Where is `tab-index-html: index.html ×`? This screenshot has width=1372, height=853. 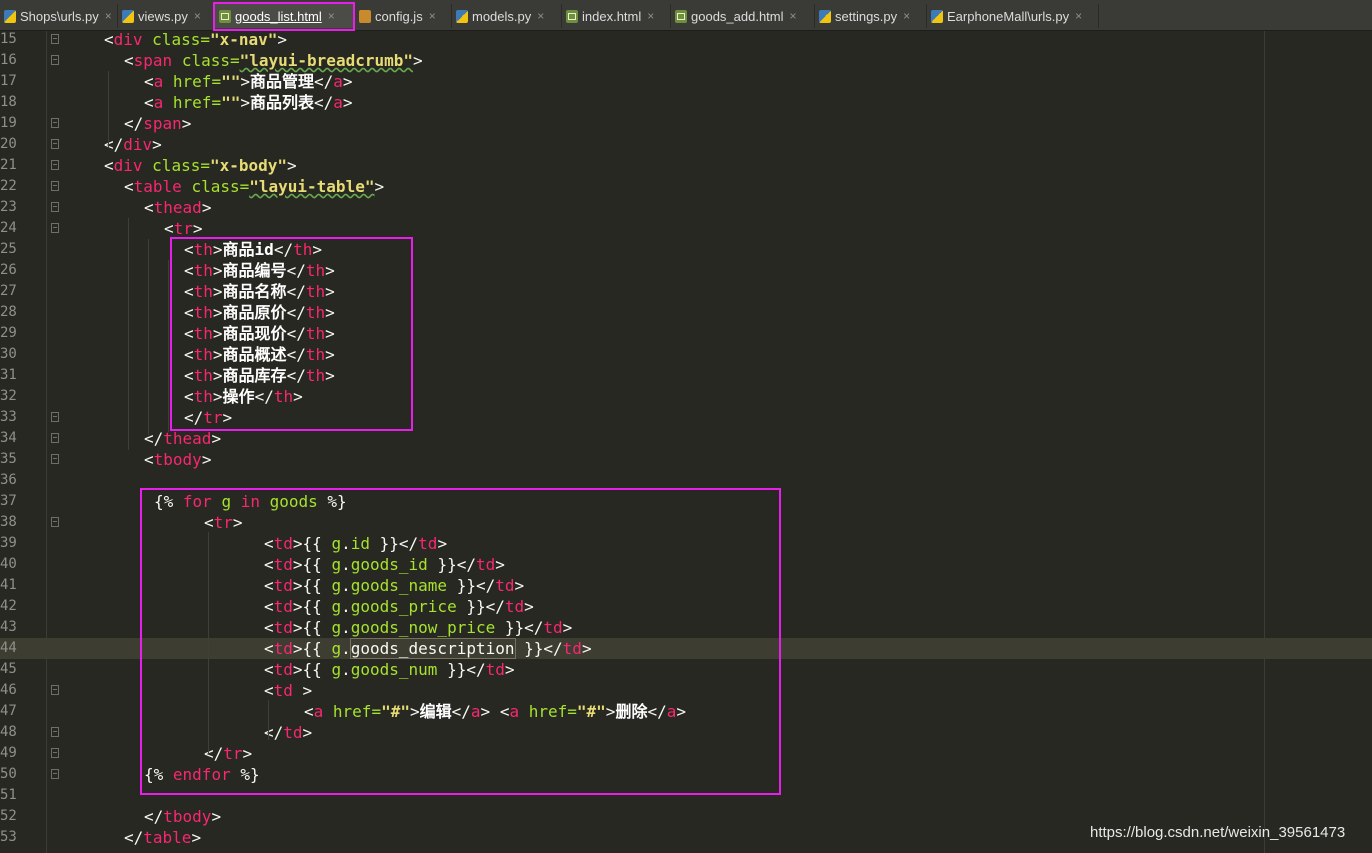
tab-index-html: index.html × is located at coordinates (616, 16).